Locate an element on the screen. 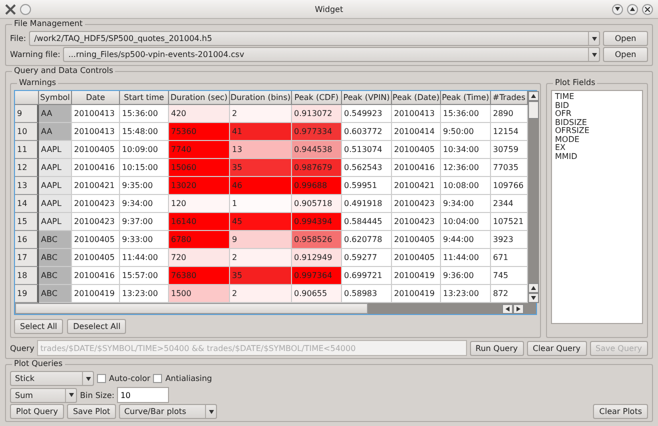  clear-plots-button: Clear Plots is located at coordinates (620, 411).